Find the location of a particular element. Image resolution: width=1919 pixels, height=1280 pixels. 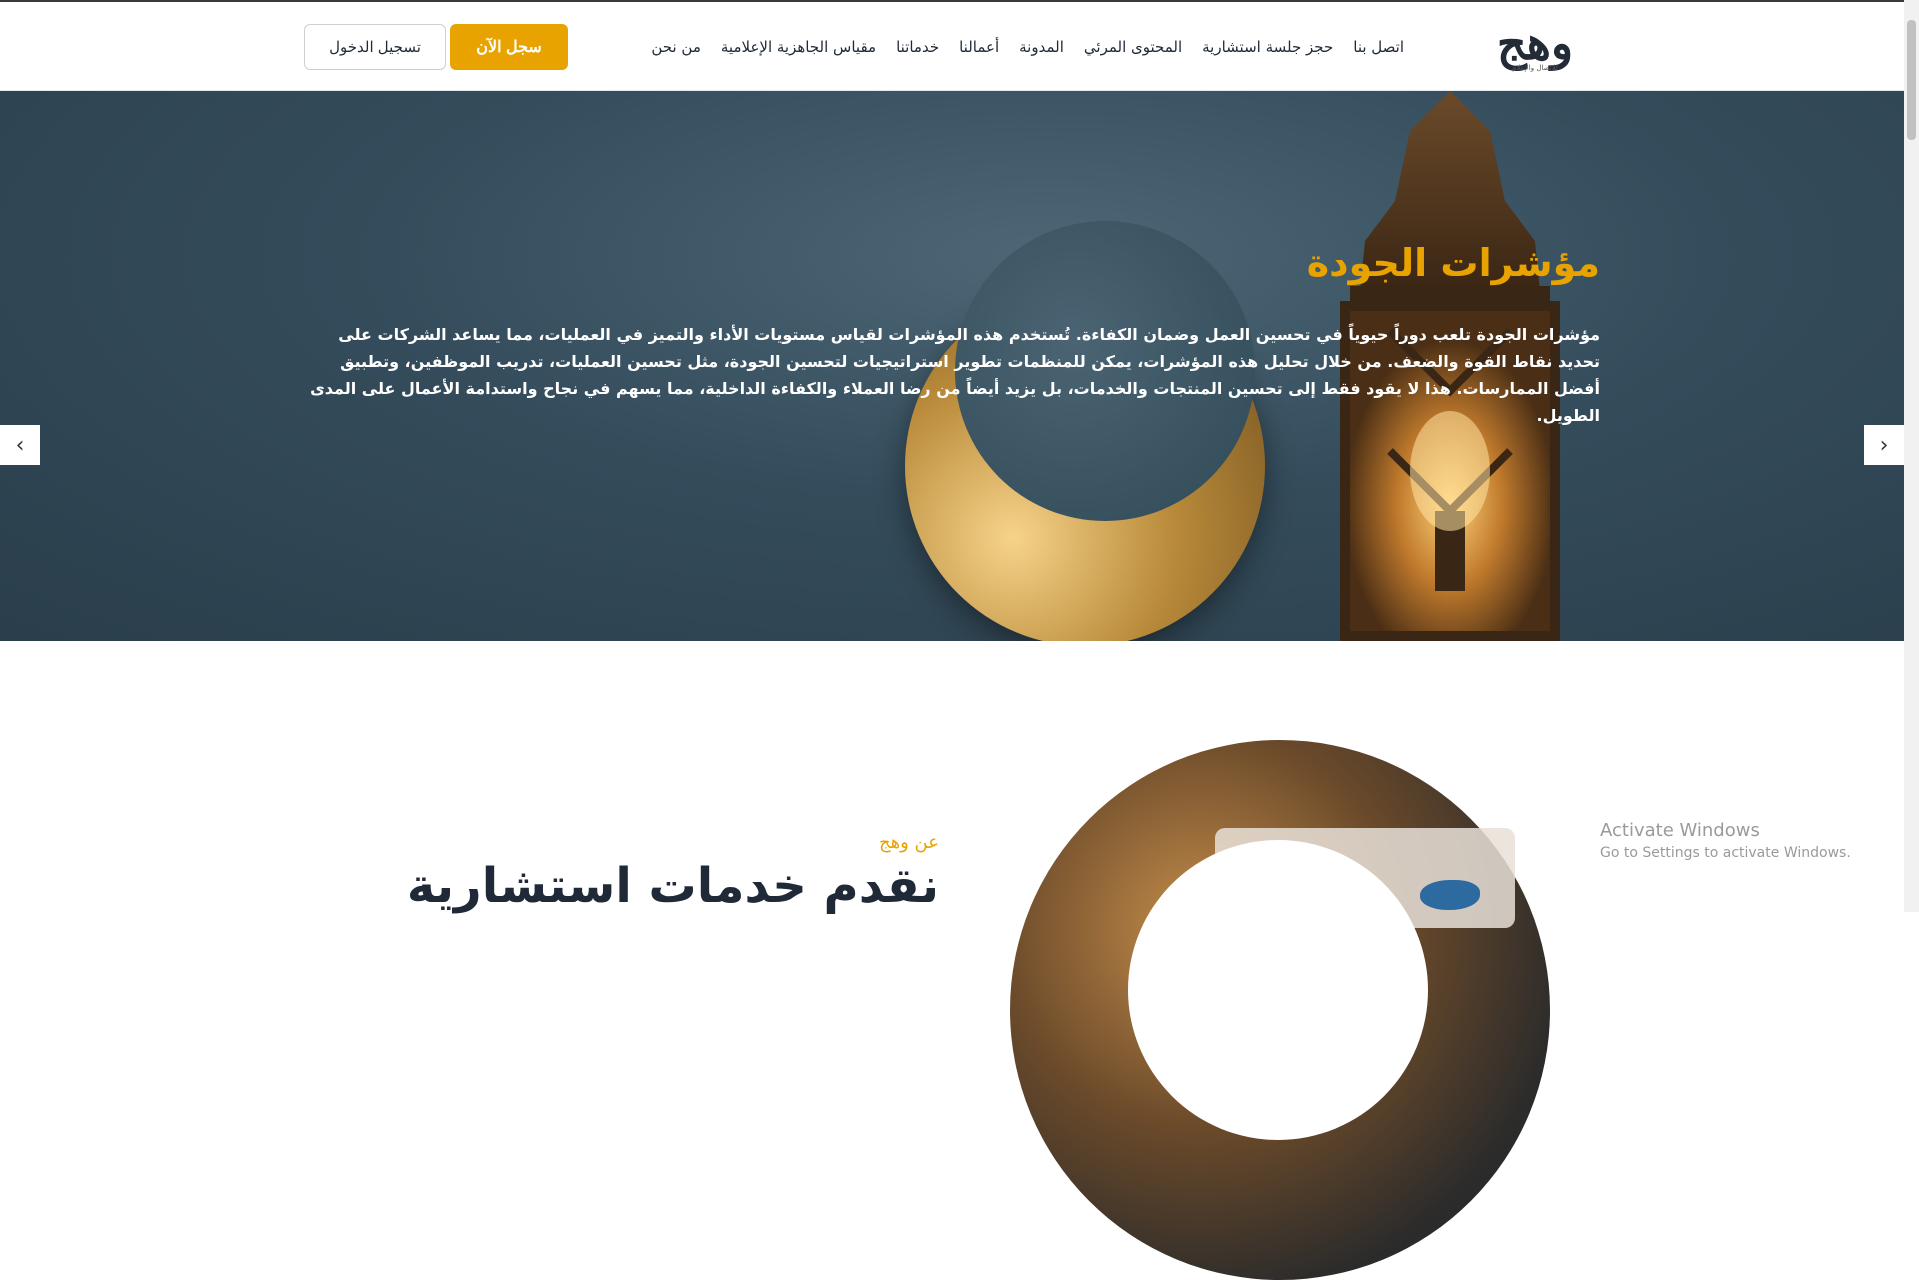

chevron-right-icon: › is located at coordinates (1884, 445).